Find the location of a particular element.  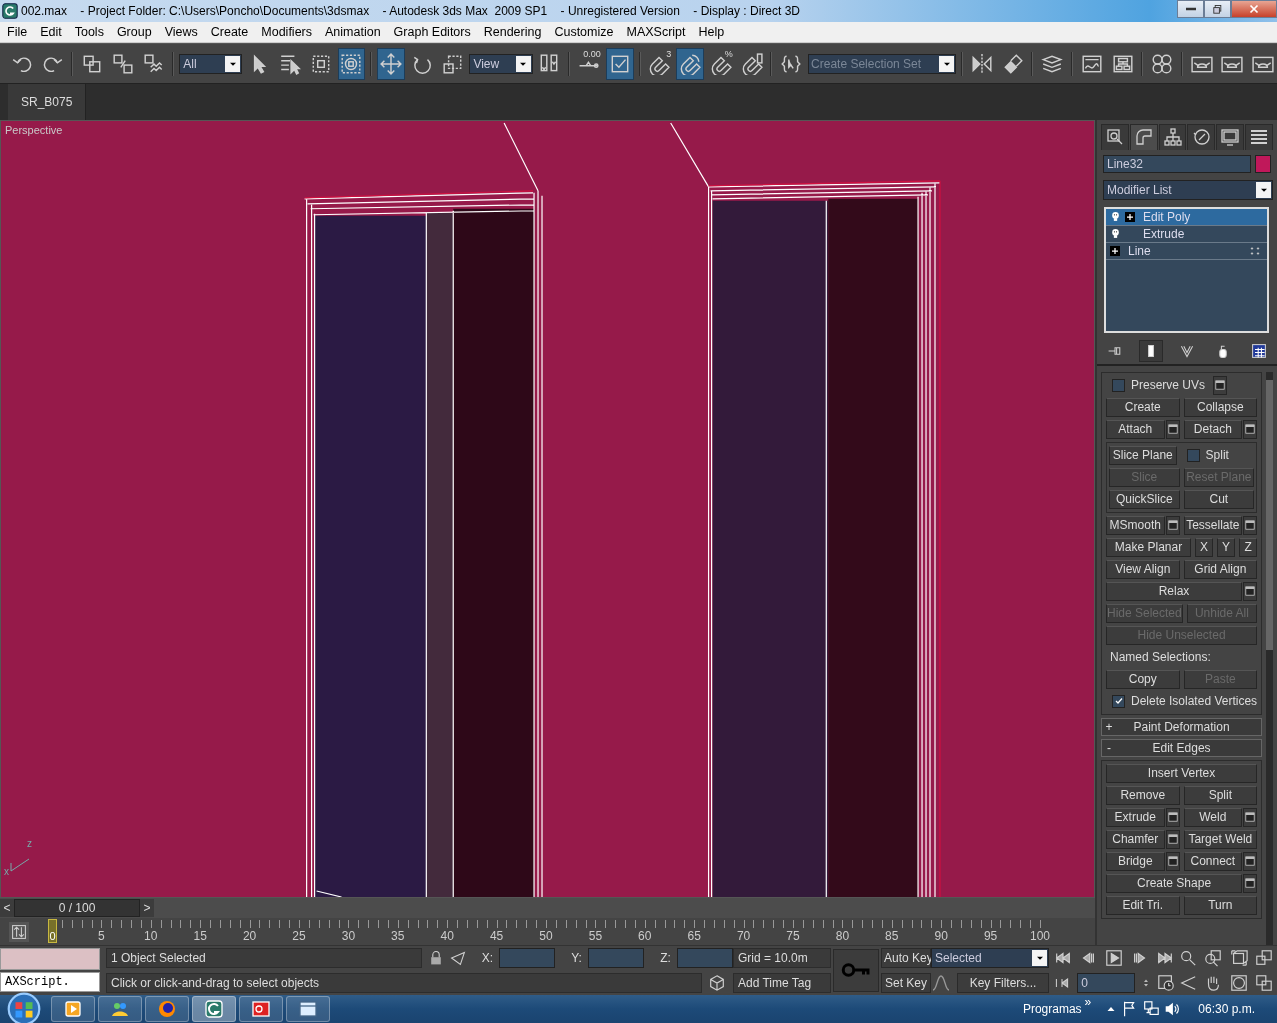

command-button: Extrude is located at coordinates (1135, 817).